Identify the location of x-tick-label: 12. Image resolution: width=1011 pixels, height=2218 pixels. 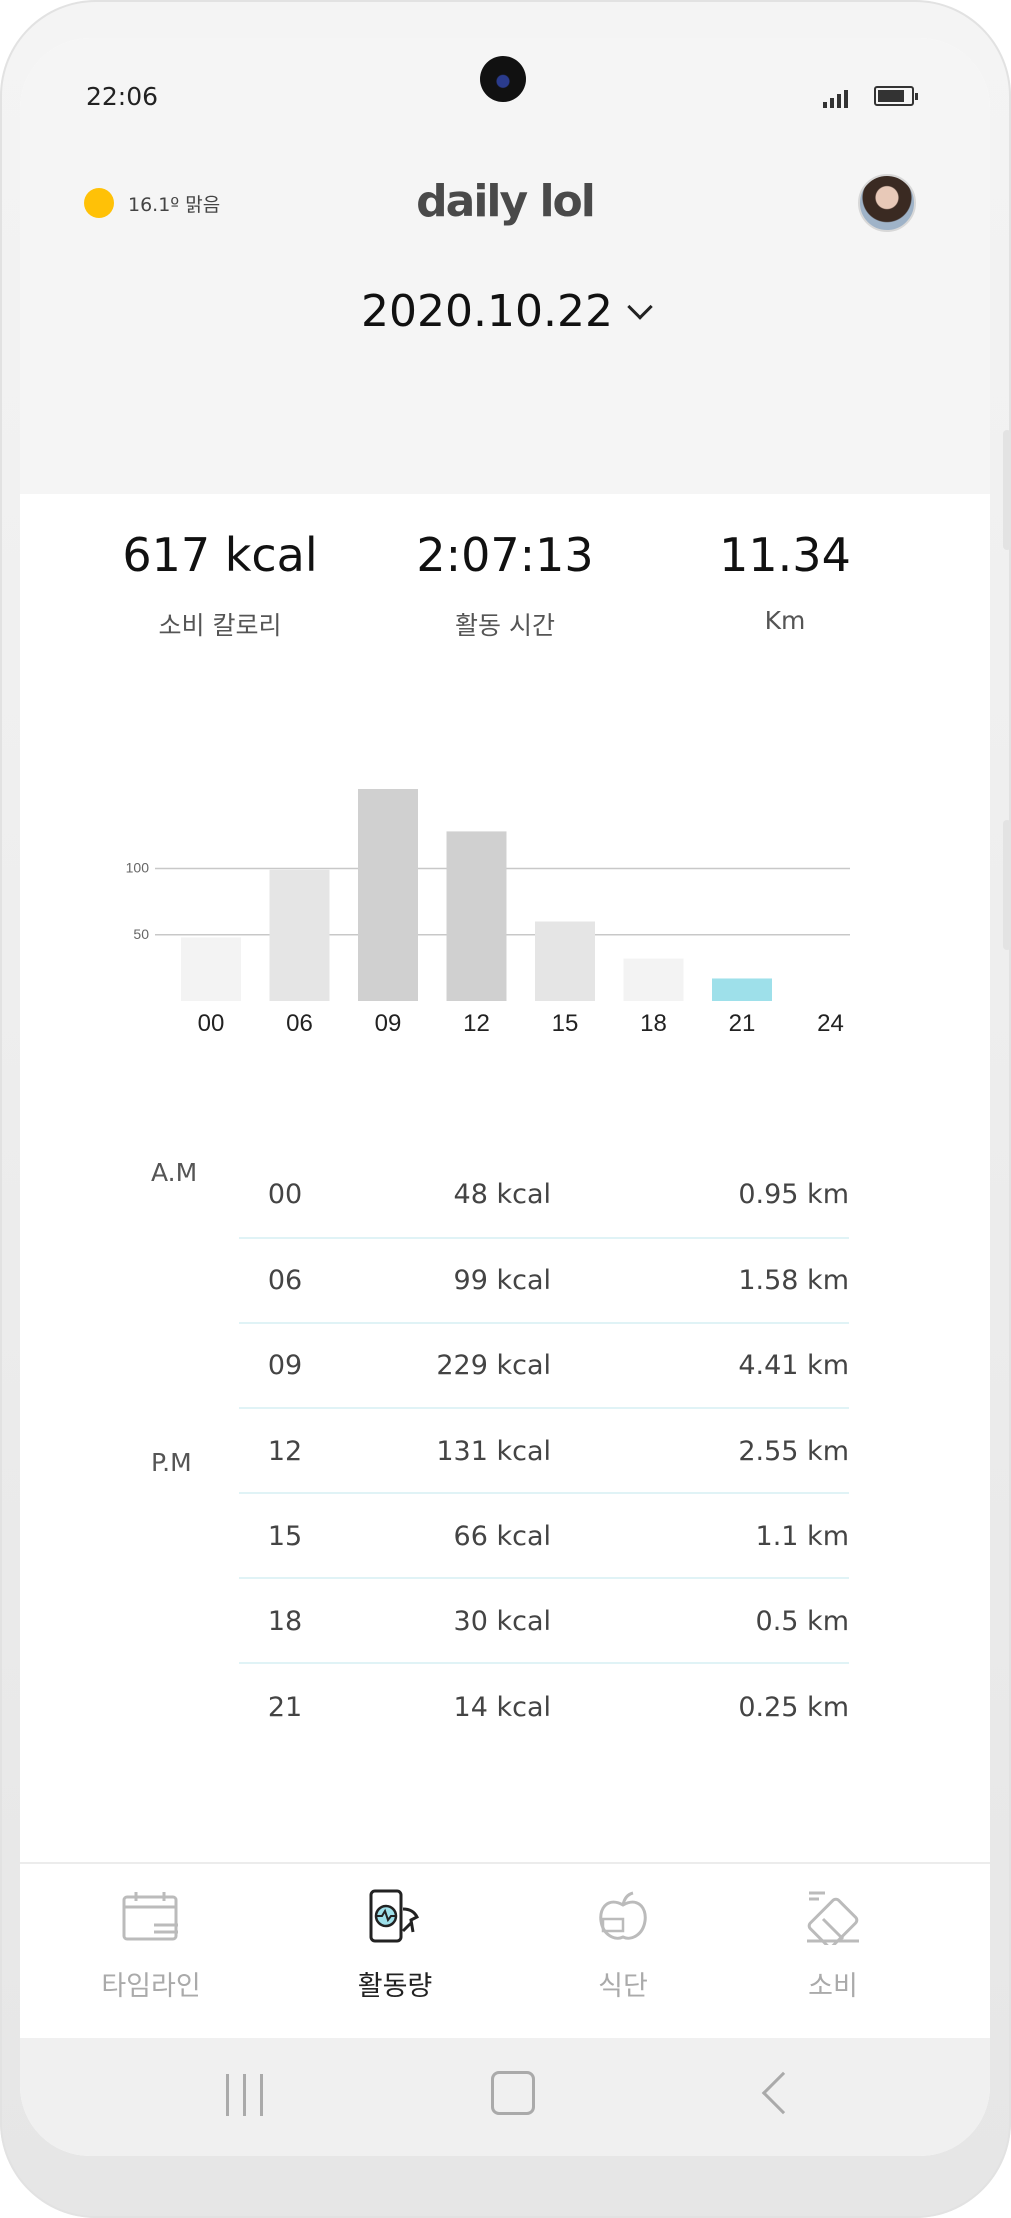
(476, 1023).